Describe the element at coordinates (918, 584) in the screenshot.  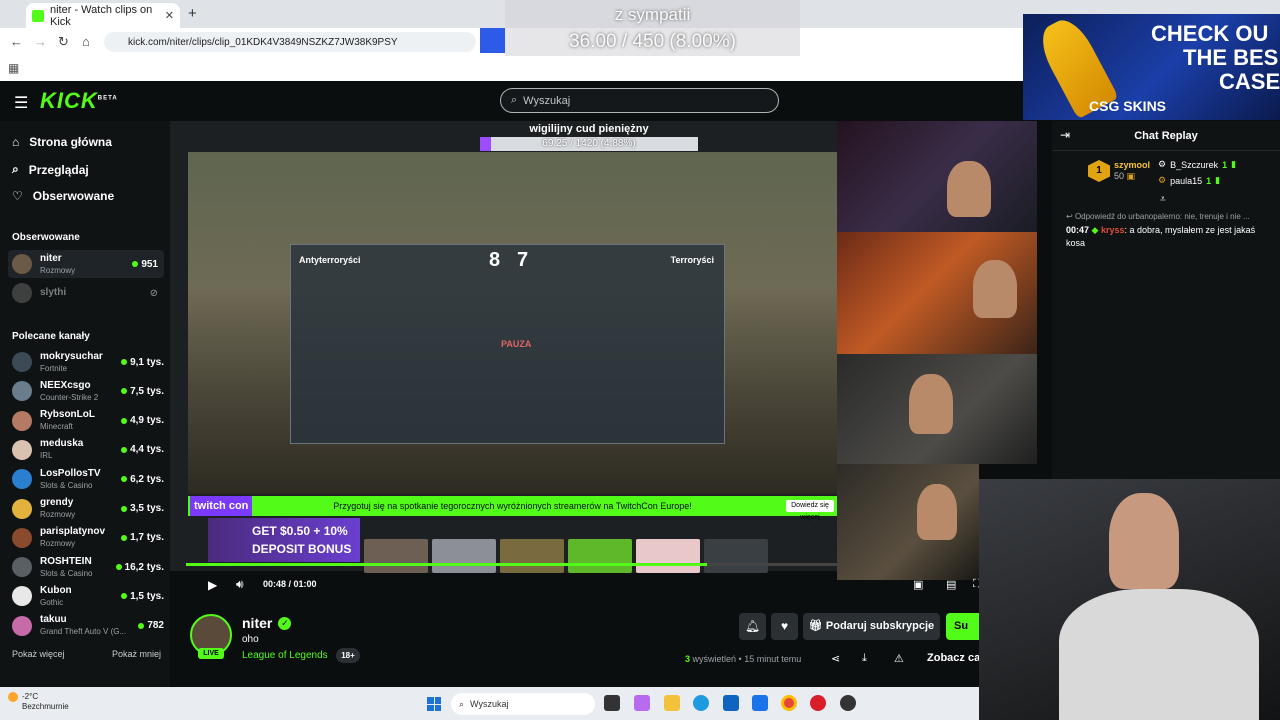
I see `theater-mode-icon: ▣` at that location.